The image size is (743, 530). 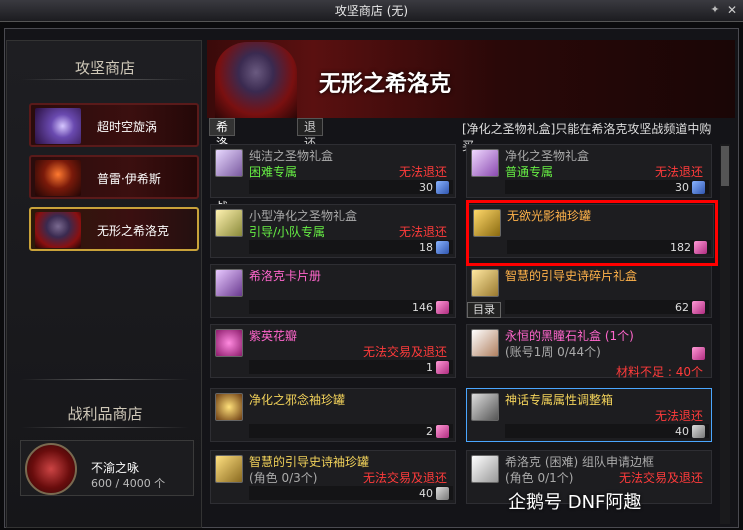 What do you see at coordinates (333, 351) in the screenshot?
I see `shop-item: 紫英花瓣 无法交易及退还 1` at bounding box center [333, 351].